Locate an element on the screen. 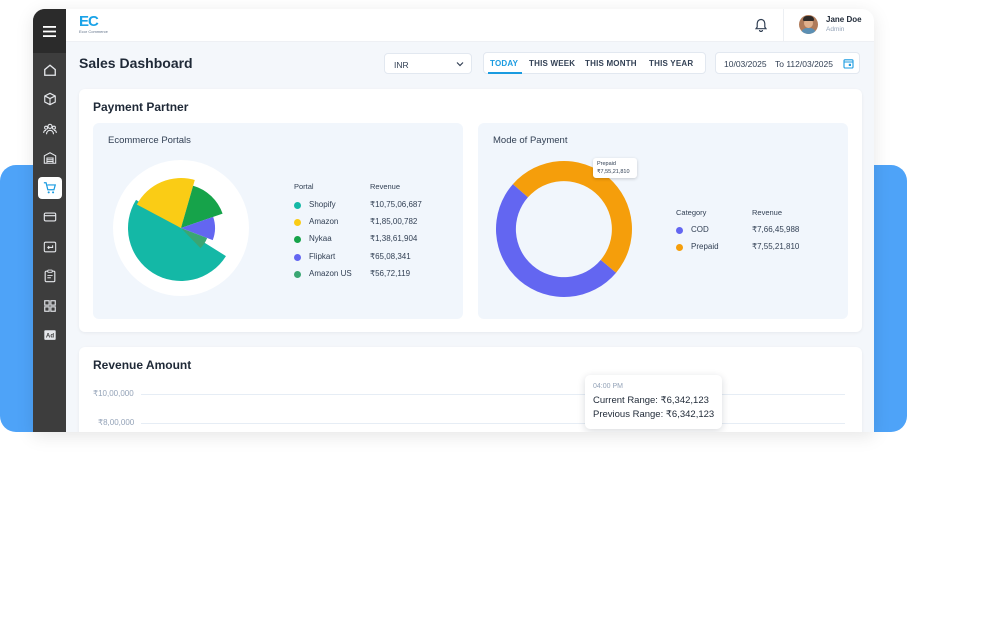 This screenshot has height=620, width=994. currency-select: INR is located at coordinates (428, 63).